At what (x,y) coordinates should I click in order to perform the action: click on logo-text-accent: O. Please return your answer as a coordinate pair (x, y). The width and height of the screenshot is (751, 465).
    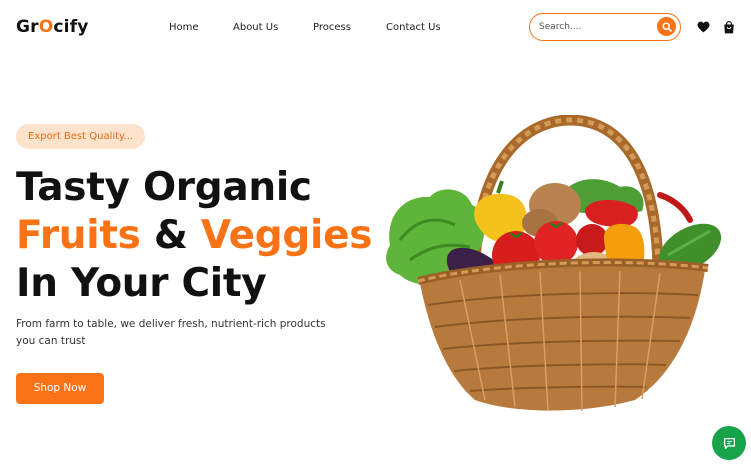
    Looking at the image, I should click on (46, 27).